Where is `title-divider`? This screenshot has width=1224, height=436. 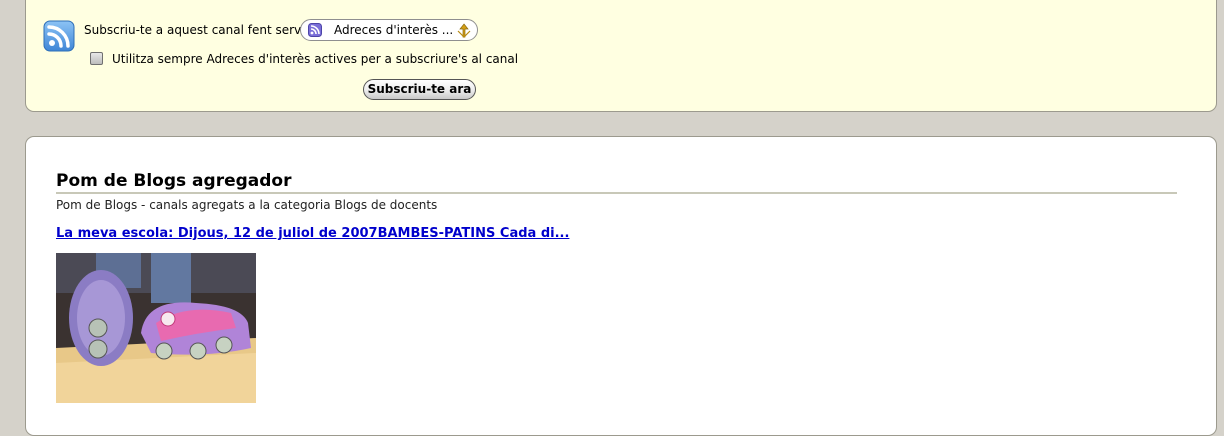 title-divider is located at coordinates (616, 193).